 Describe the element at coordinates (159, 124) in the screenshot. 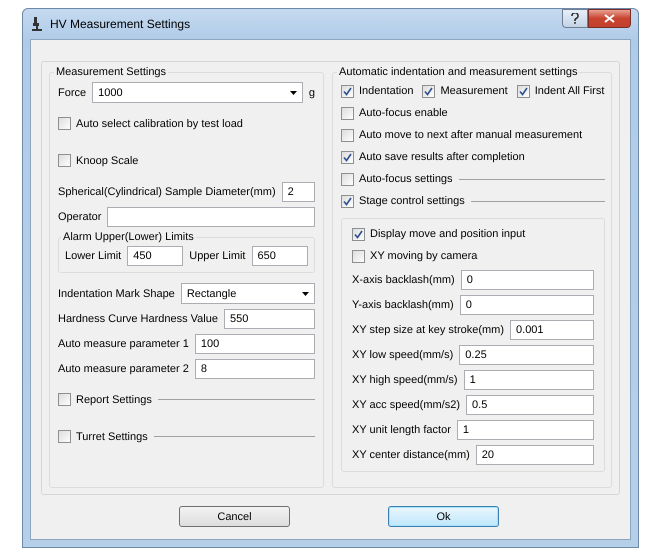

I see `checkbox-label: Auto select calibration by test load` at that location.